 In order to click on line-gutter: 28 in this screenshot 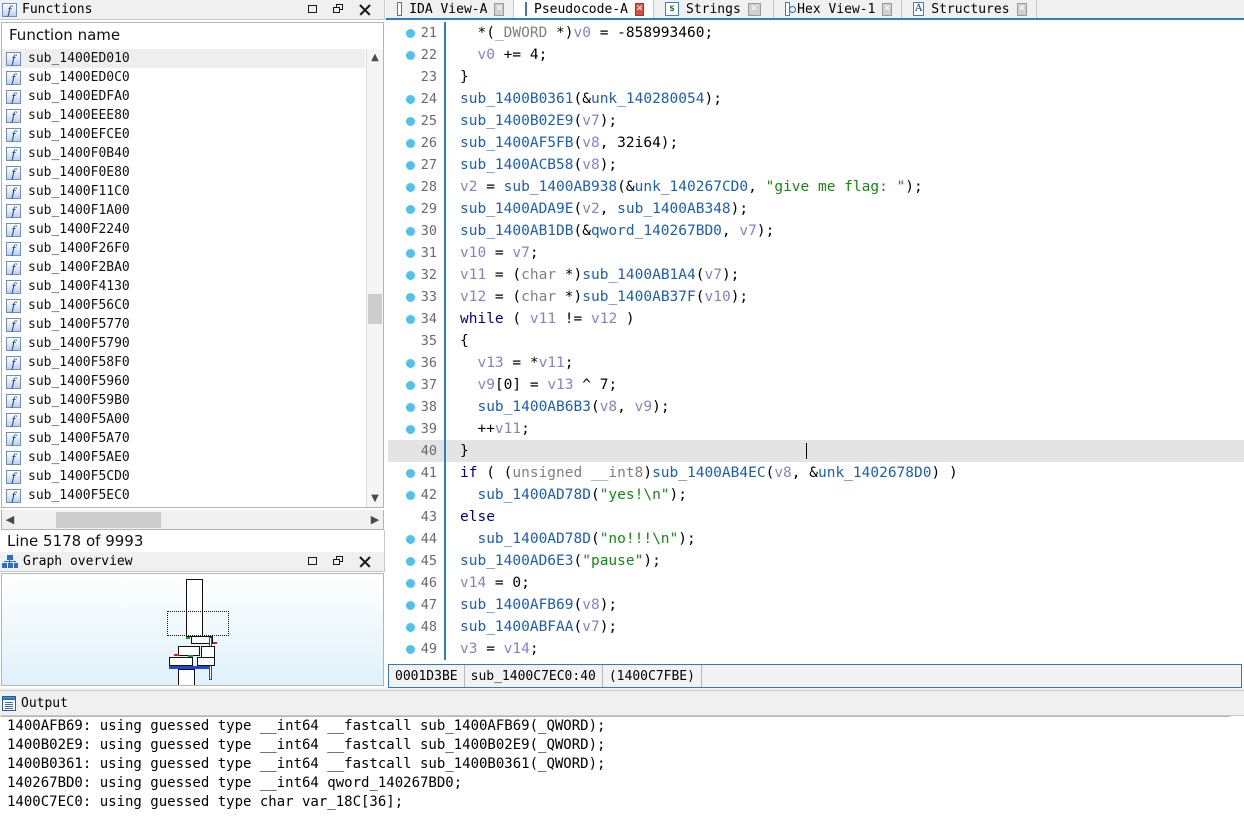, I will do `click(416, 187)`.